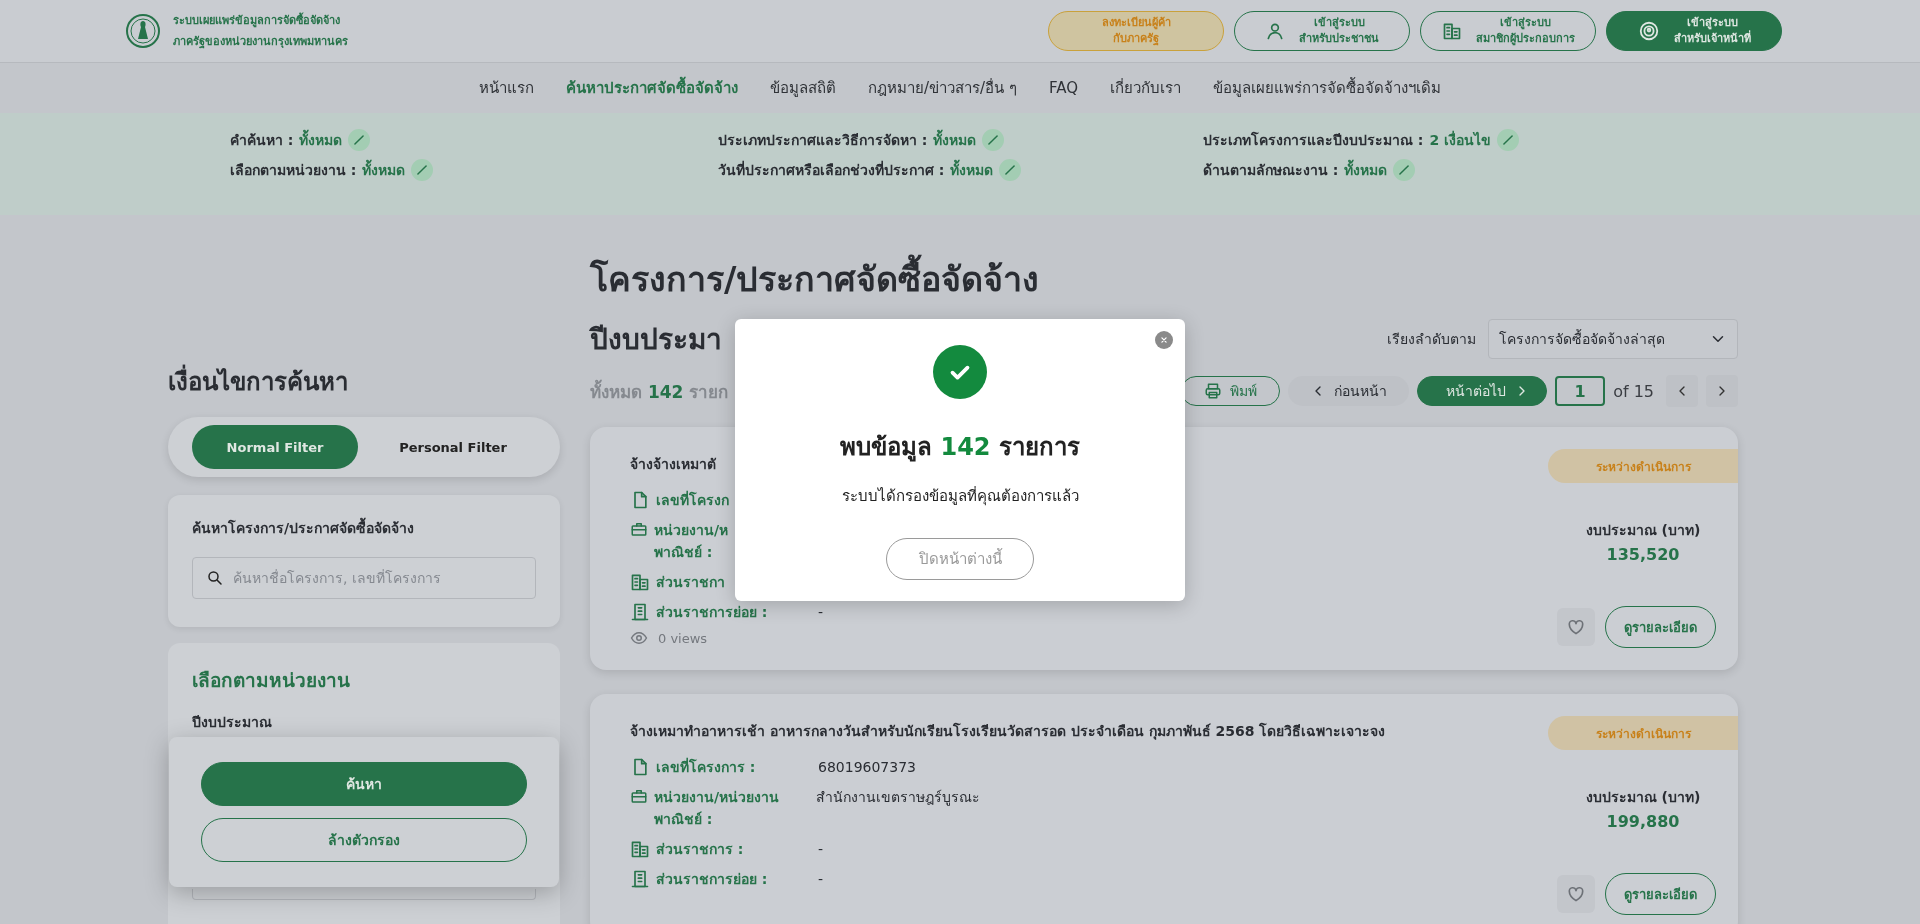 The height and width of the screenshot is (924, 1920). I want to click on previous-button: ก่อนหน้า, so click(1349, 391).